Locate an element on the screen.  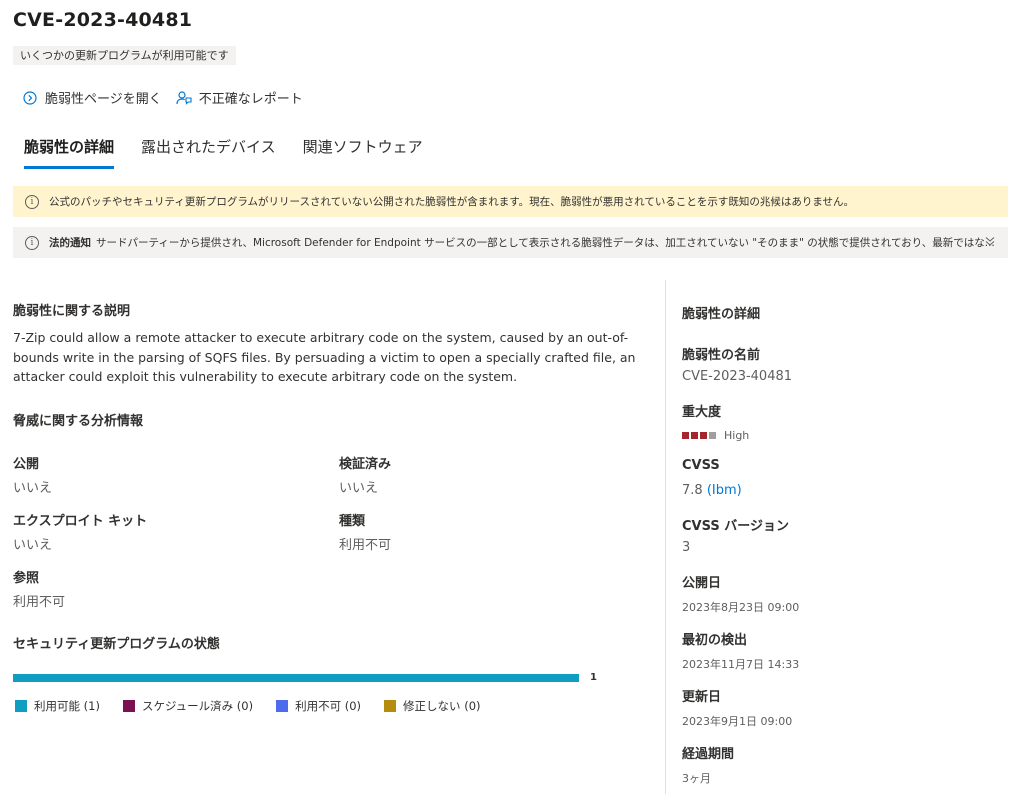
tab-vulnerability-details: 脆弱性の詳細 is located at coordinates (69, 153).